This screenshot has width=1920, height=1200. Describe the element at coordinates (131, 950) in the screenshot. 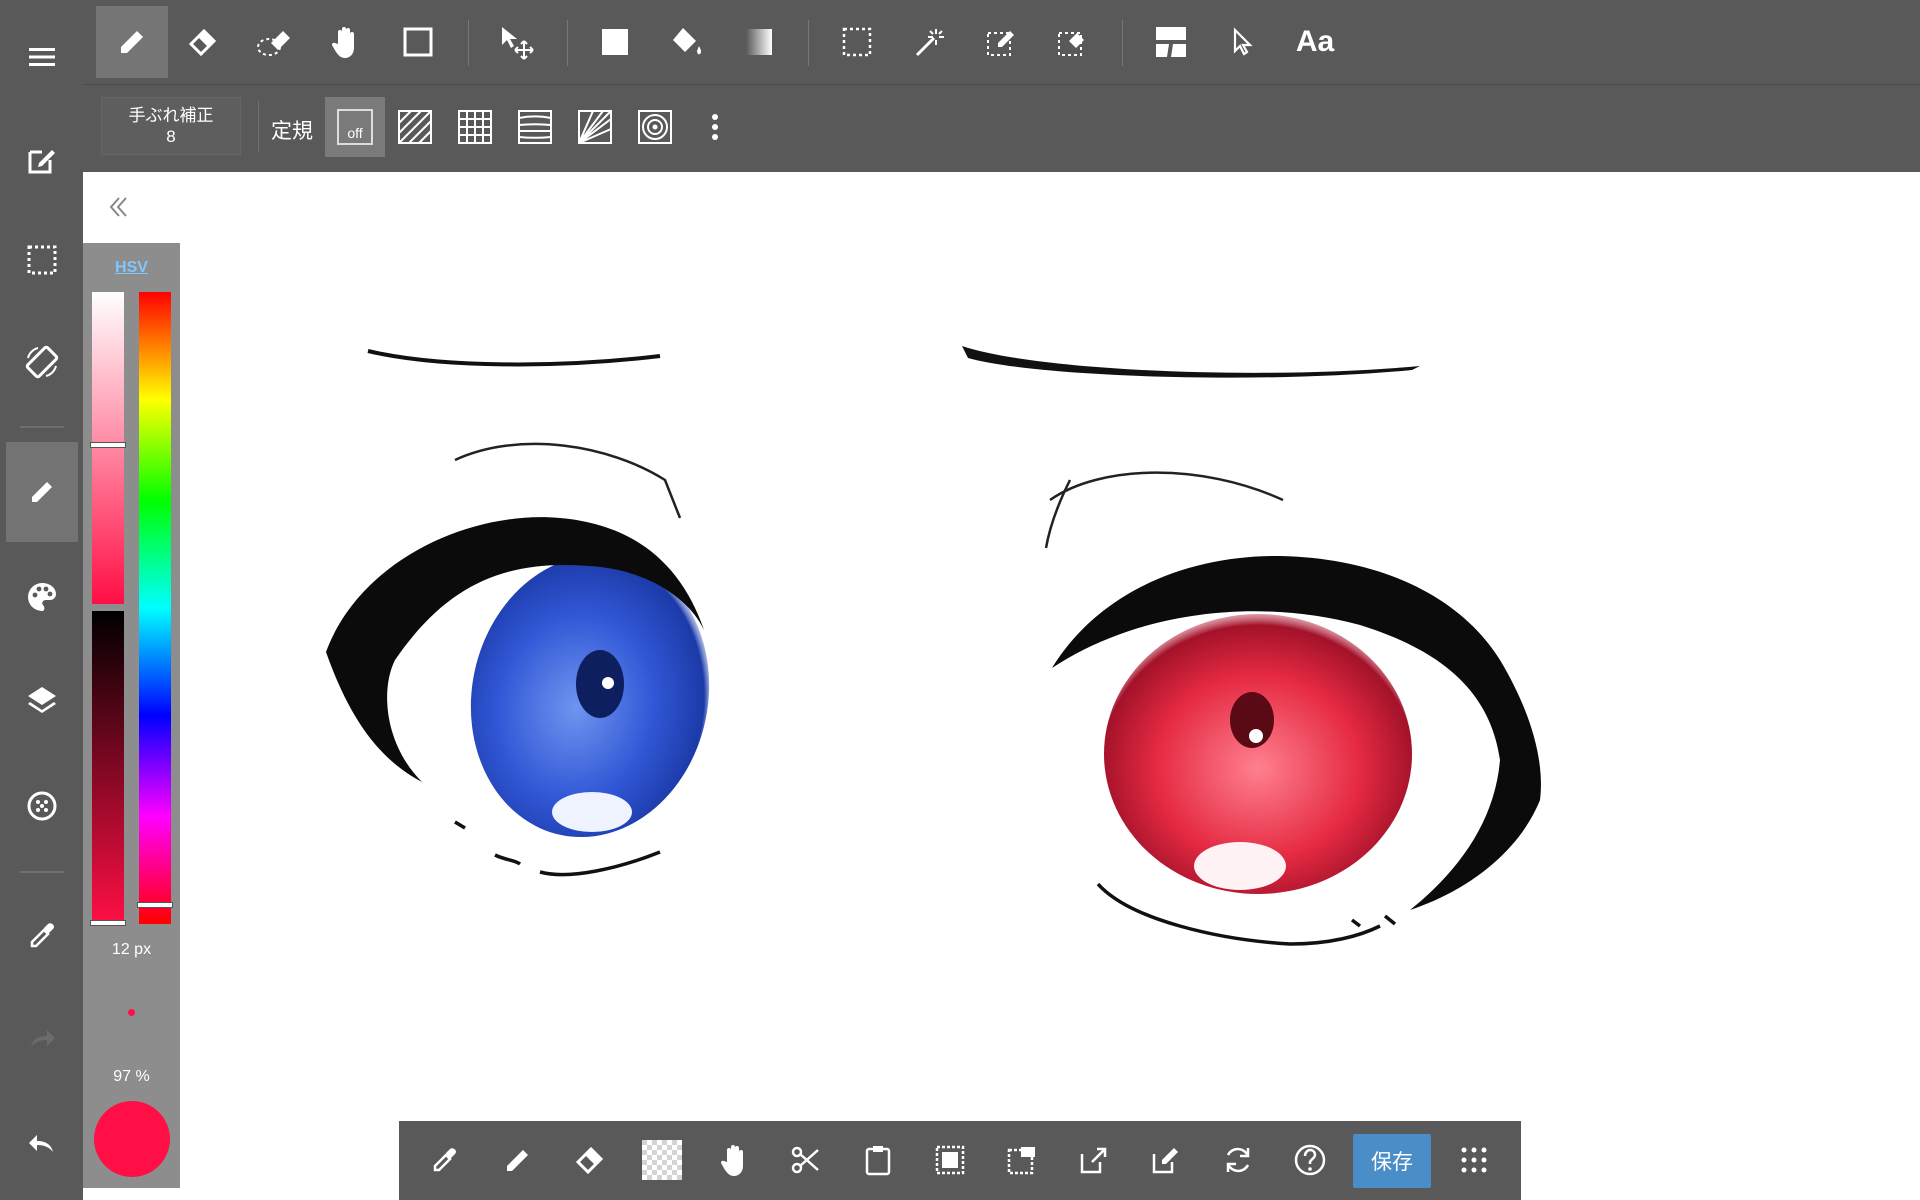

I see `brush-size-value: 12 px` at that location.